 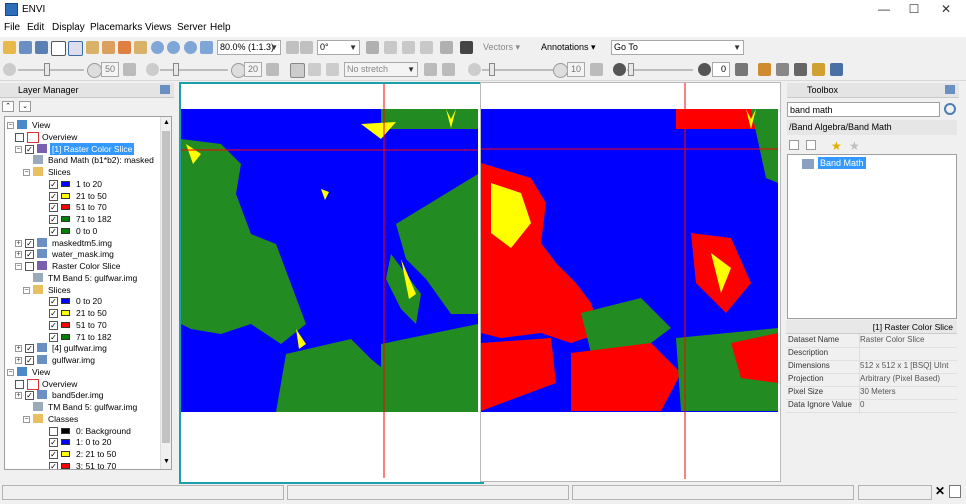 What do you see at coordinates (332, 69) in the screenshot?
I see `stretch-settings-icon` at bounding box center [332, 69].